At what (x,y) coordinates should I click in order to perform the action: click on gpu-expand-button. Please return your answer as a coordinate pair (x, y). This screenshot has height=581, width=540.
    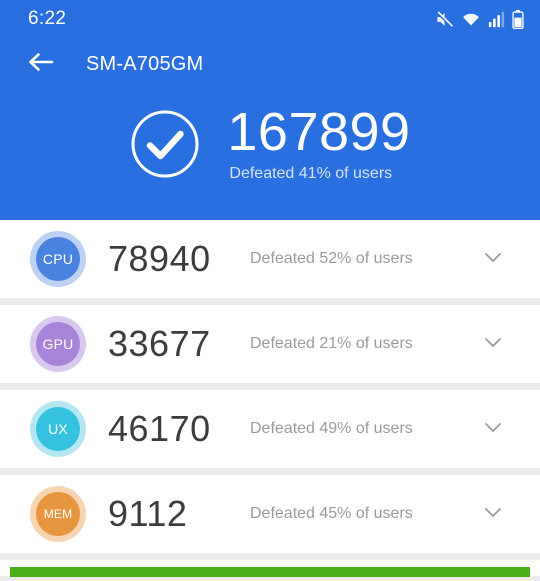
    Looking at the image, I should click on (493, 344).